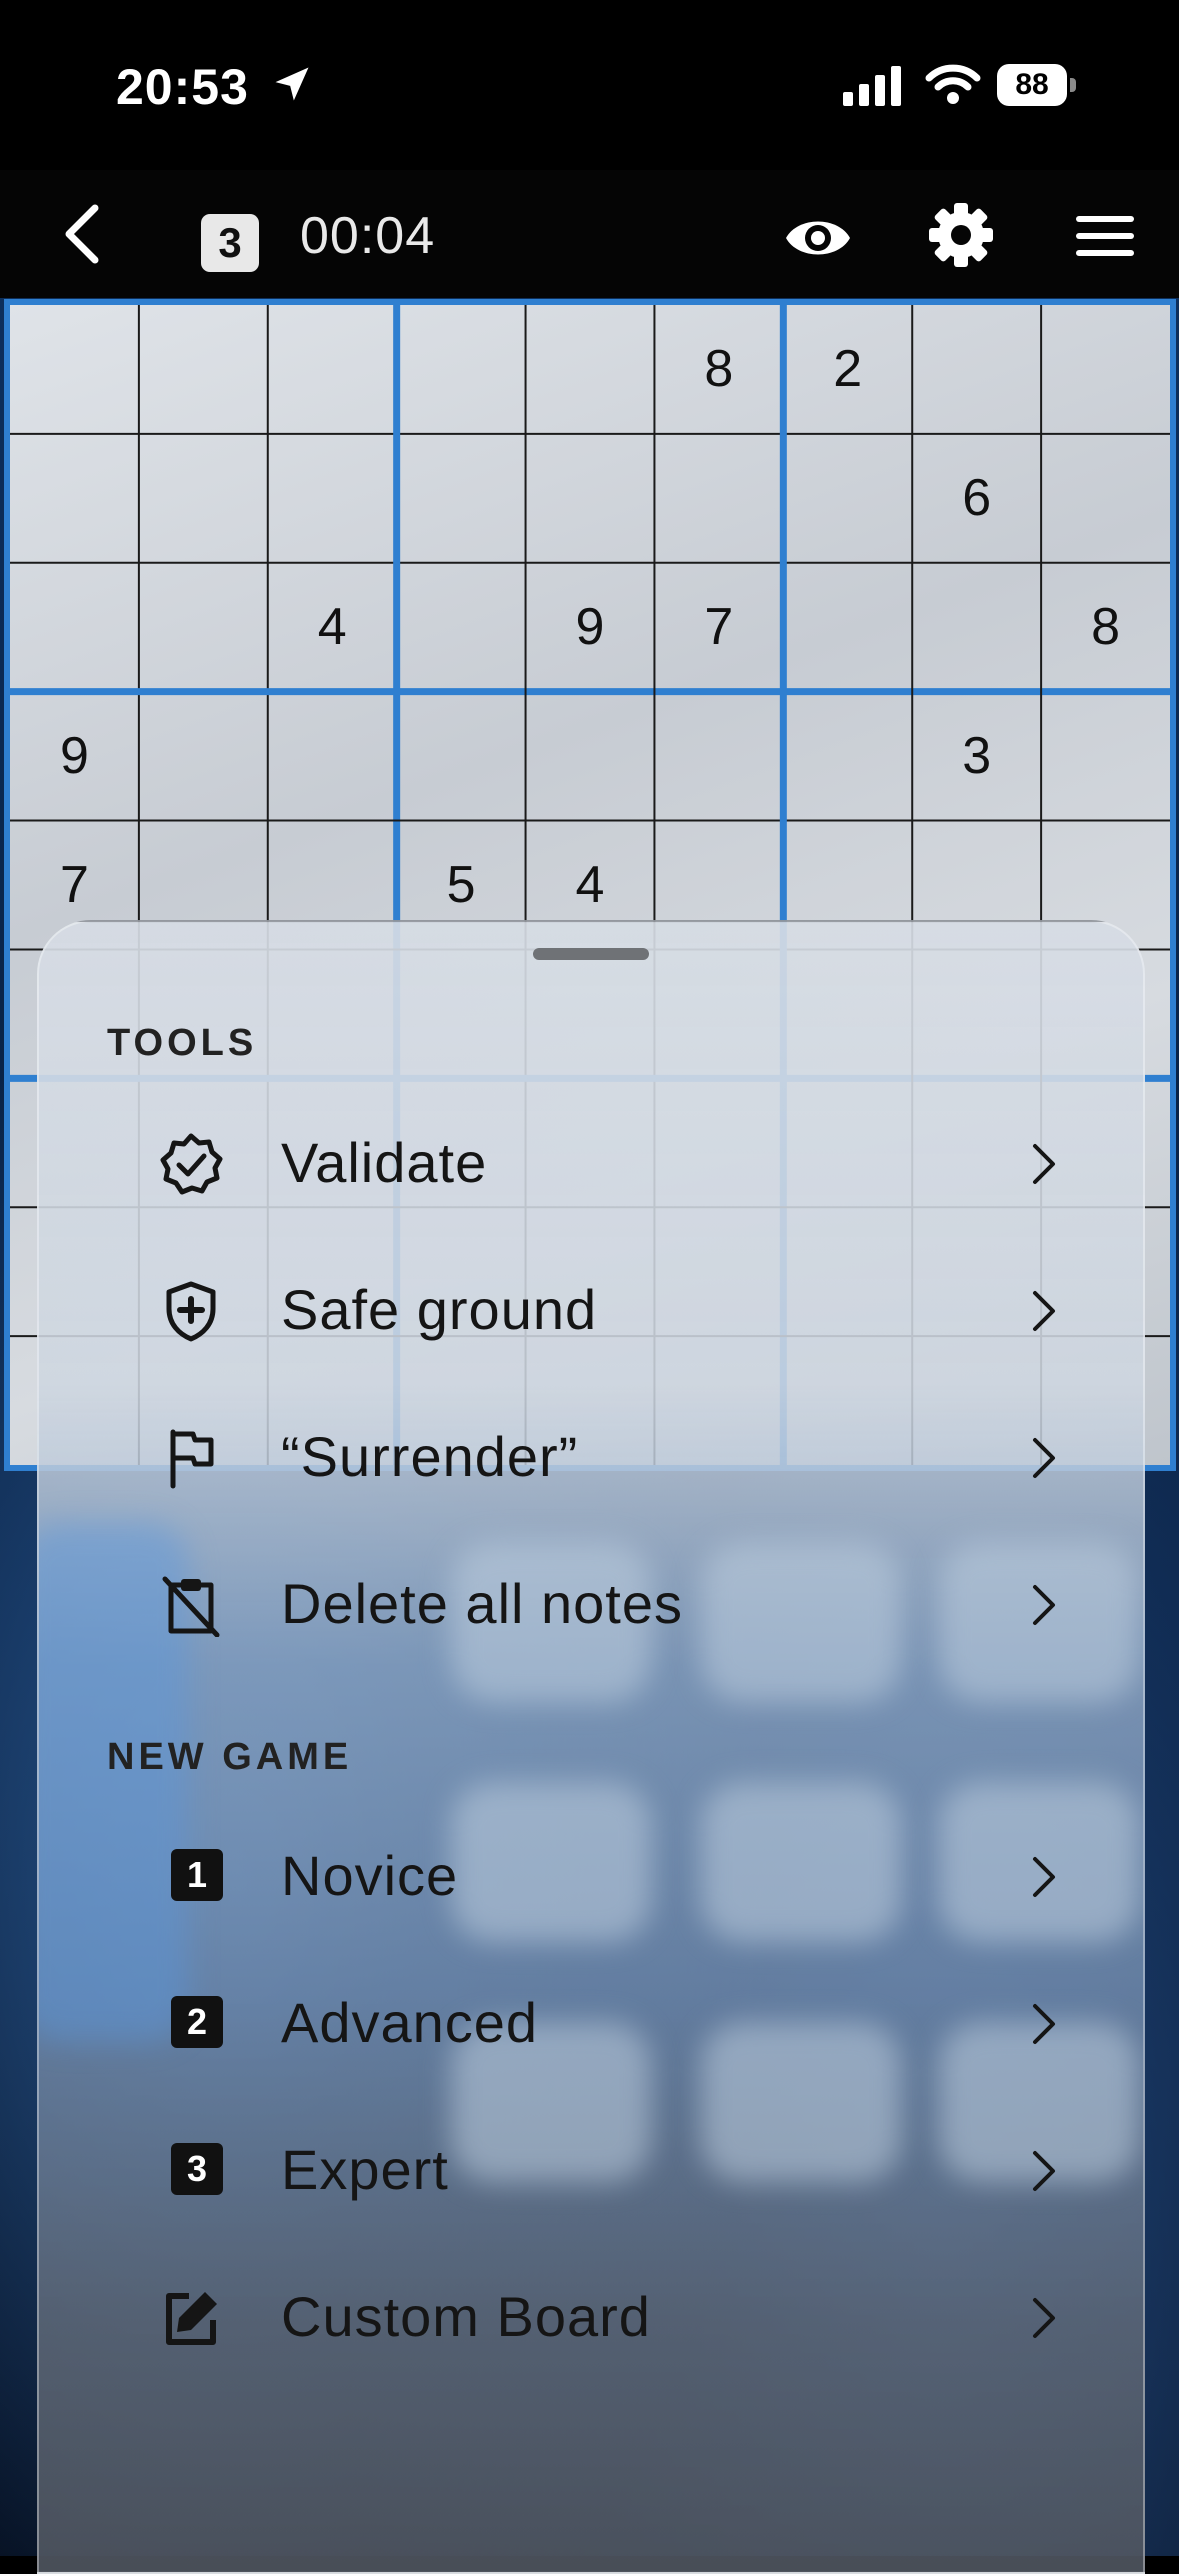 The width and height of the screenshot is (1179, 2574). Describe the element at coordinates (370, 1875) in the screenshot. I see `novice-label: Novice` at that location.